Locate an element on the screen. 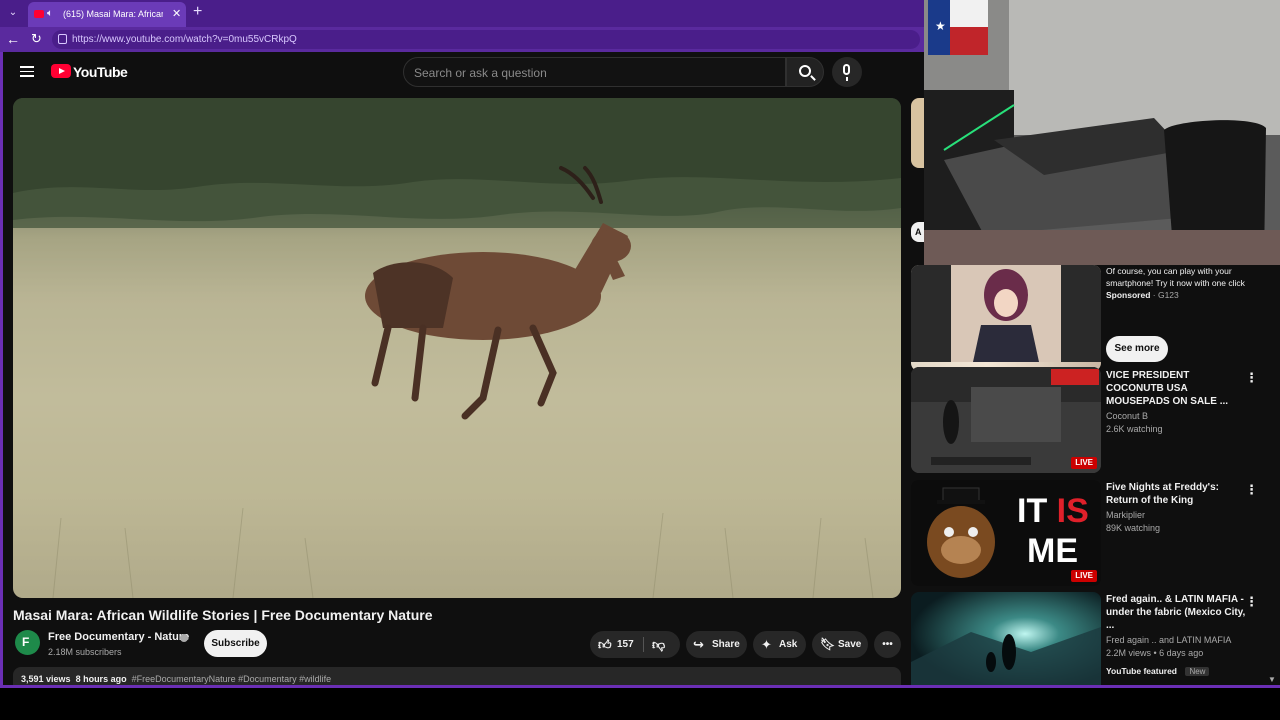 The height and width of the screenshot is (720, 1280). upload-time: 8 hours ago is located at coordinates (101, 679).